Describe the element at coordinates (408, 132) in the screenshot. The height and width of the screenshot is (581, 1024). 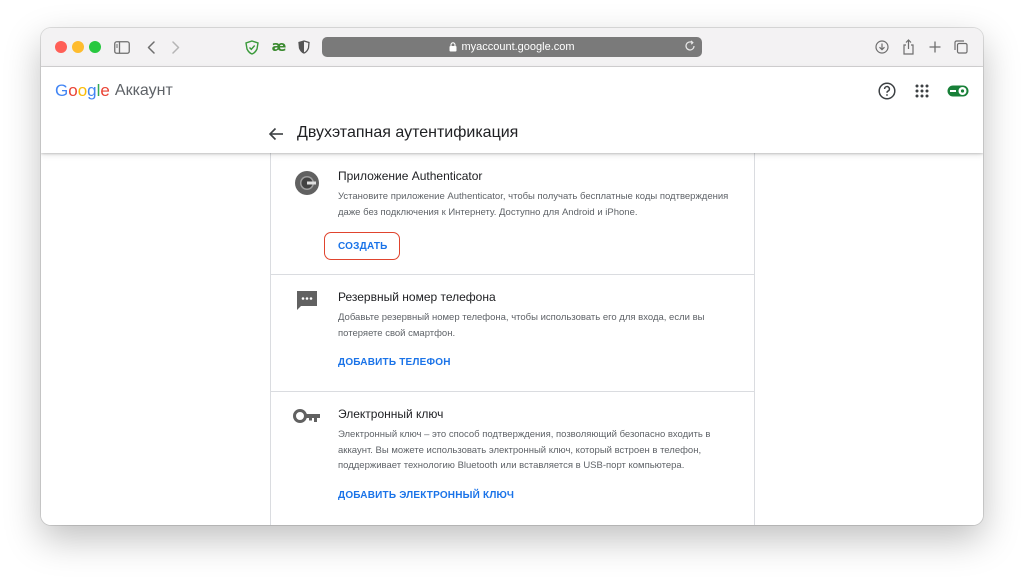
I see `page-title: Двухэтапная аутентификация` at that location.